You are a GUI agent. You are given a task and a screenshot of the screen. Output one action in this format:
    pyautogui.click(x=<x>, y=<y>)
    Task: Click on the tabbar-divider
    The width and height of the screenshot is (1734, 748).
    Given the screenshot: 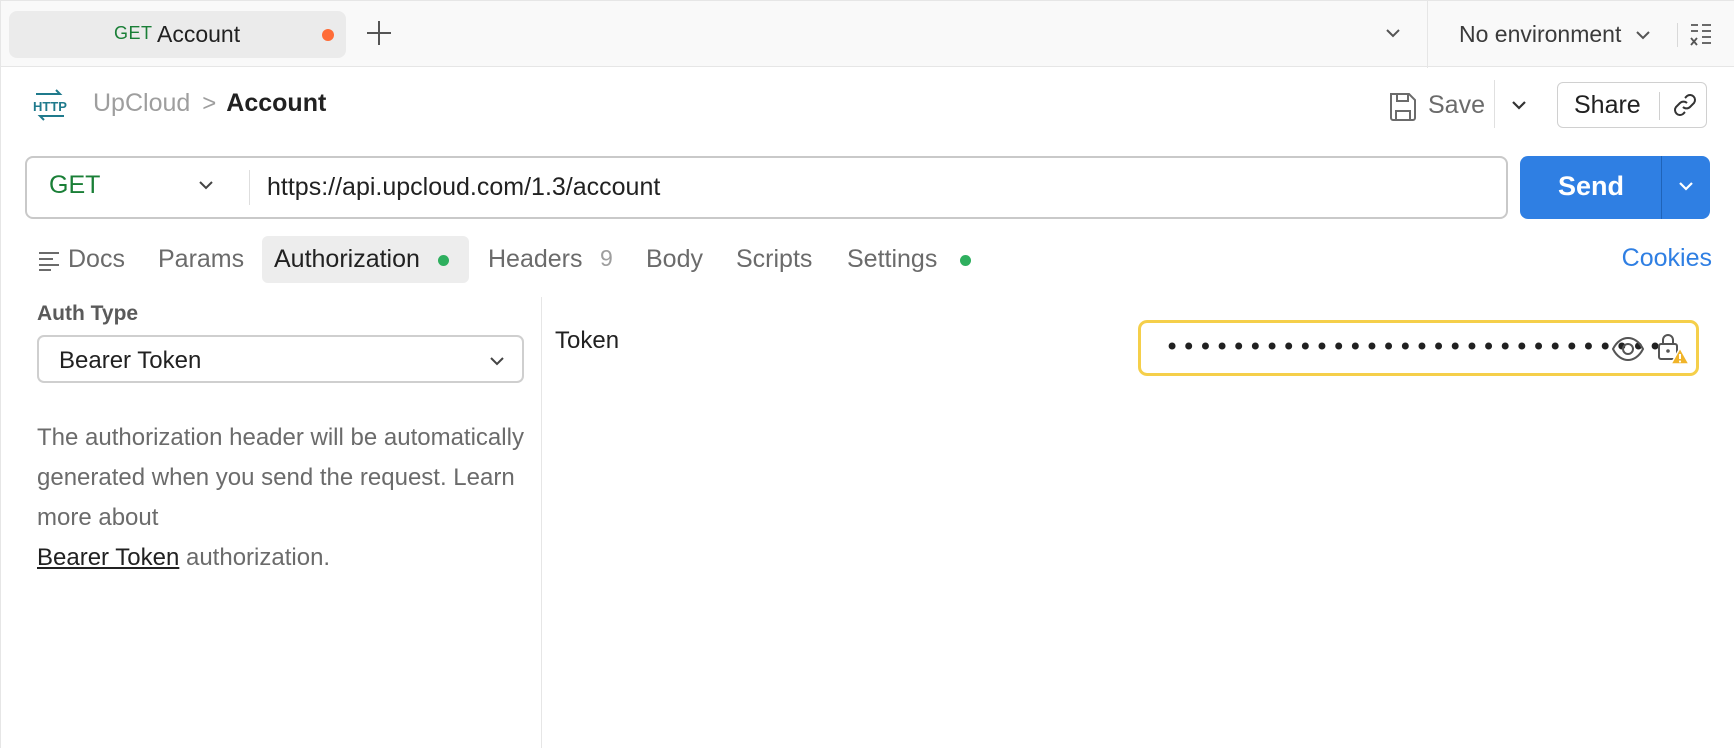 What is the action you would take?
    pyautogui.click(x=1427, y=34)
    